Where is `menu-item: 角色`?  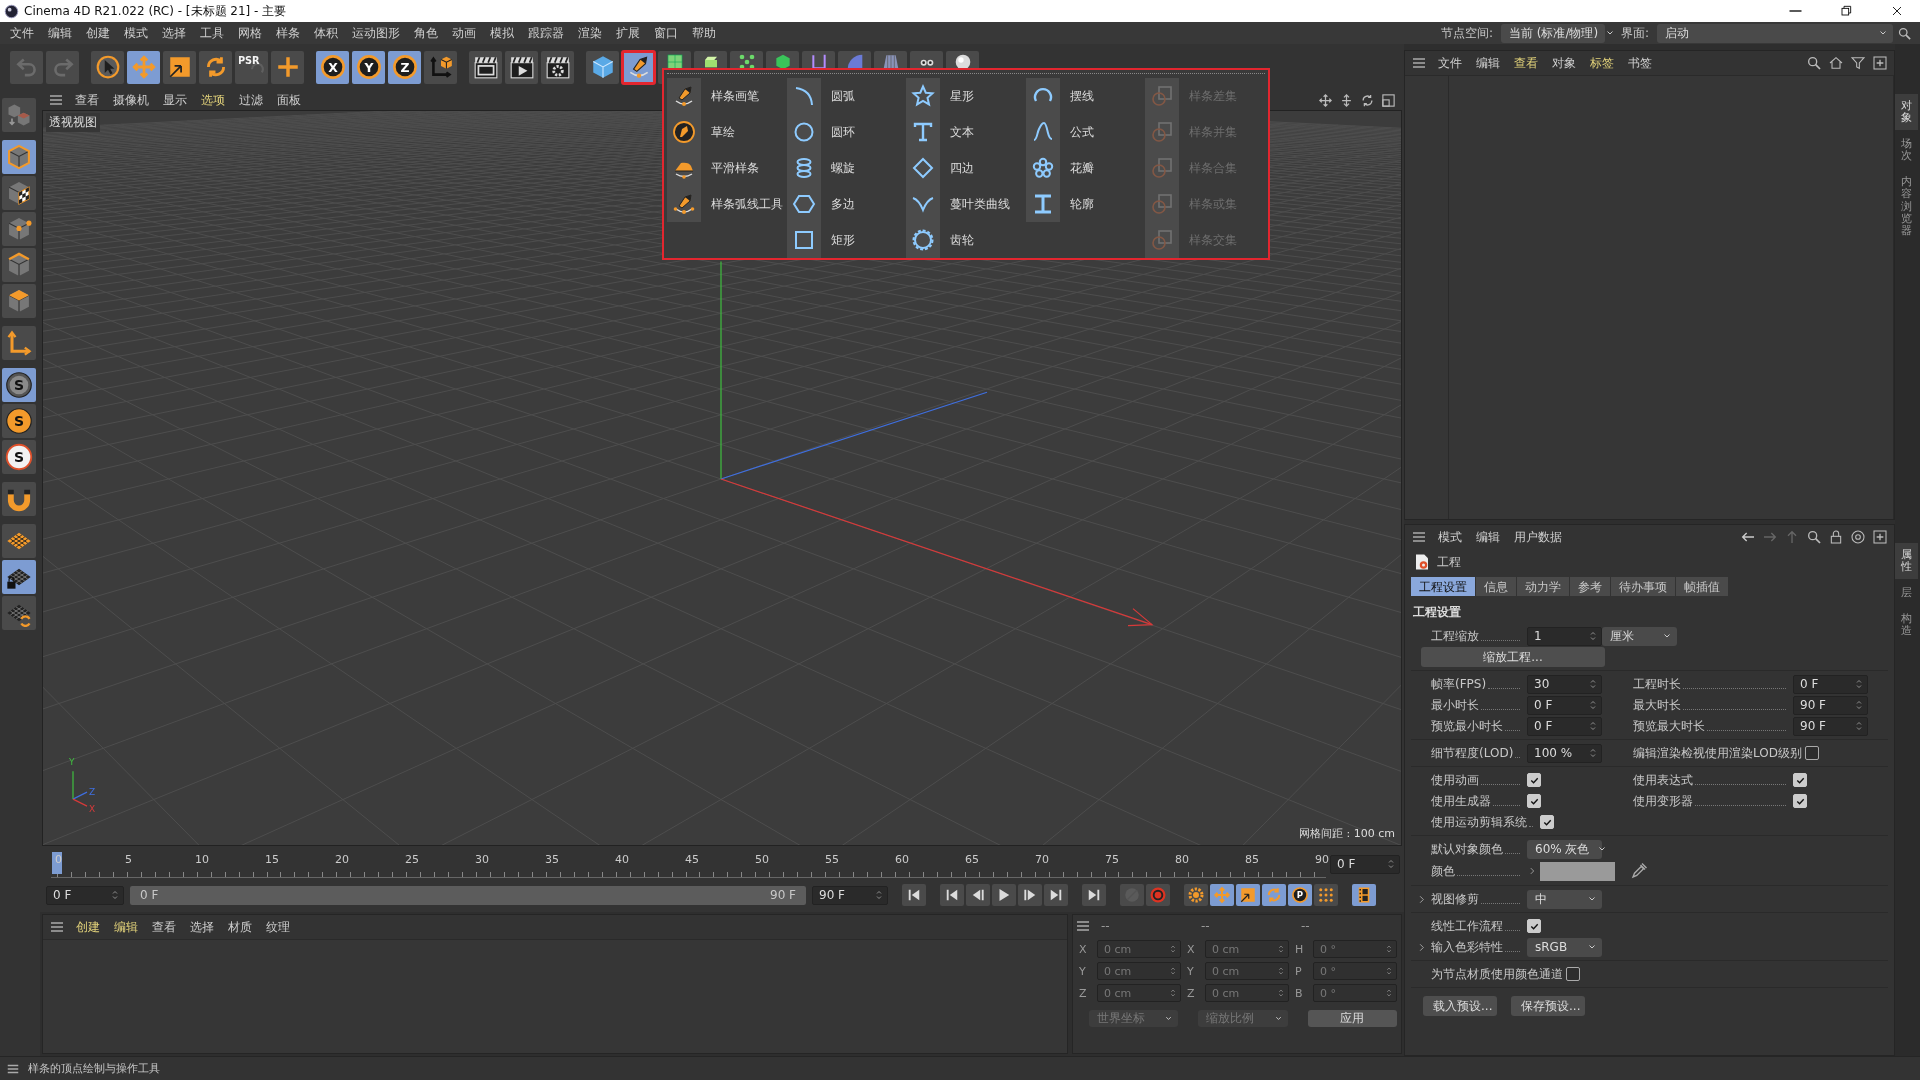 menu-item: 角色 is located at coordinates (426, 33).